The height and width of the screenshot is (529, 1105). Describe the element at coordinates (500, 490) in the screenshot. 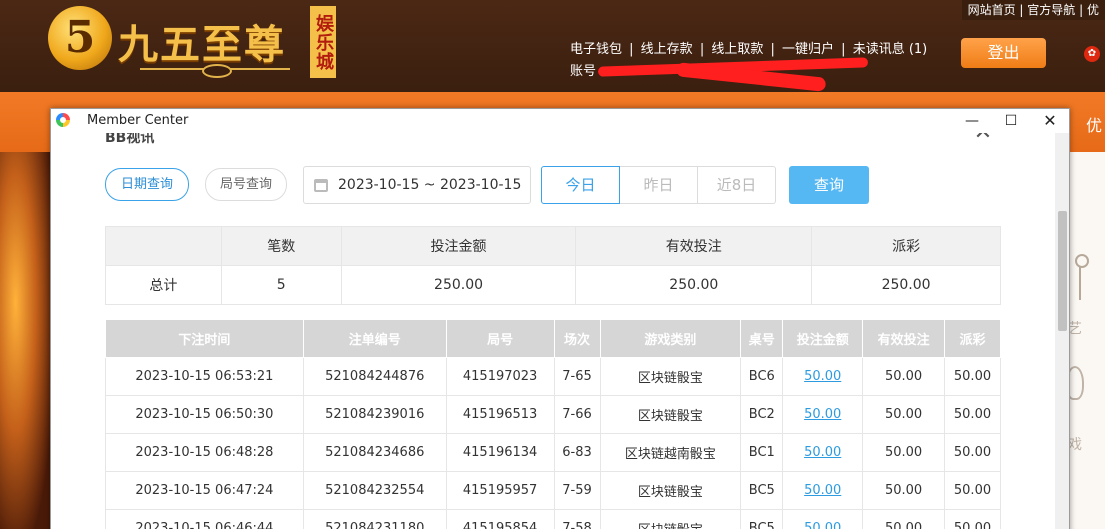

I see `round-id: 415195957` at that location.